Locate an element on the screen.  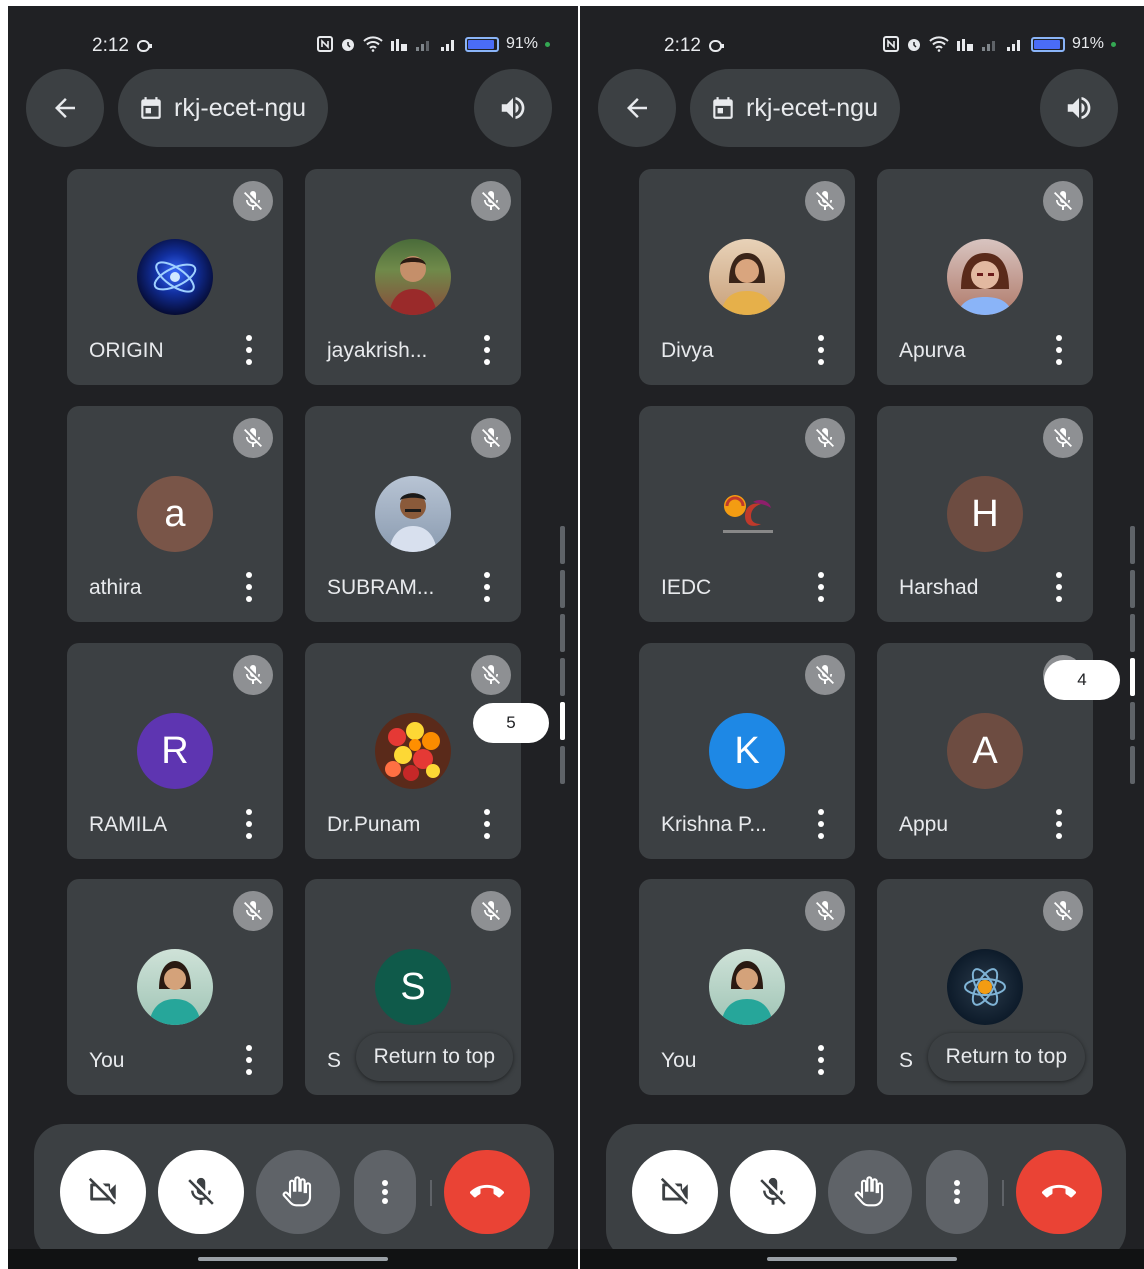
meeting-code: rkj-ecet-ngu is located at coordinates (240, 107).